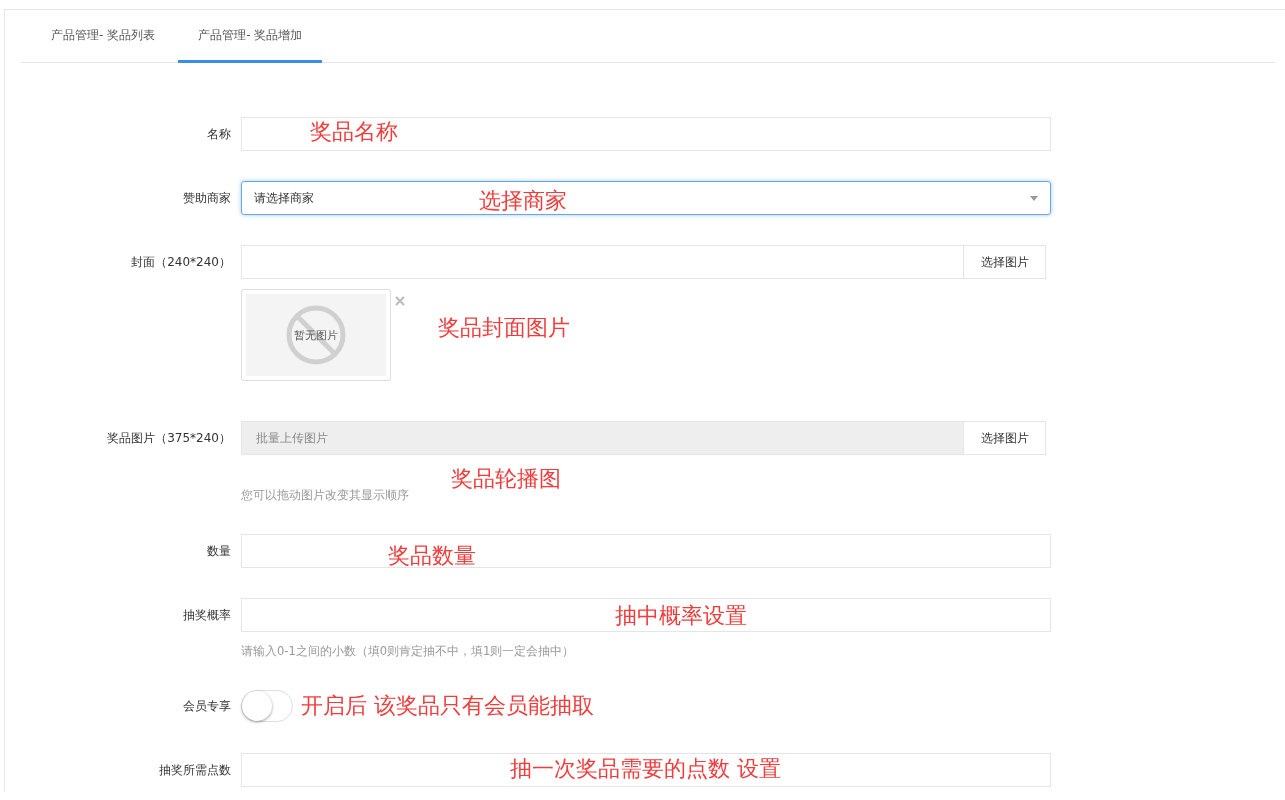 This screenshot has width=1285, height=800. What do you see at coordinates (408, 651) in the screenshot?
I see `hint-text: 请输入0-1之间的小数（填0则肯定抽不中，填1则一定会抽中）` at bounding box center [408, 651].